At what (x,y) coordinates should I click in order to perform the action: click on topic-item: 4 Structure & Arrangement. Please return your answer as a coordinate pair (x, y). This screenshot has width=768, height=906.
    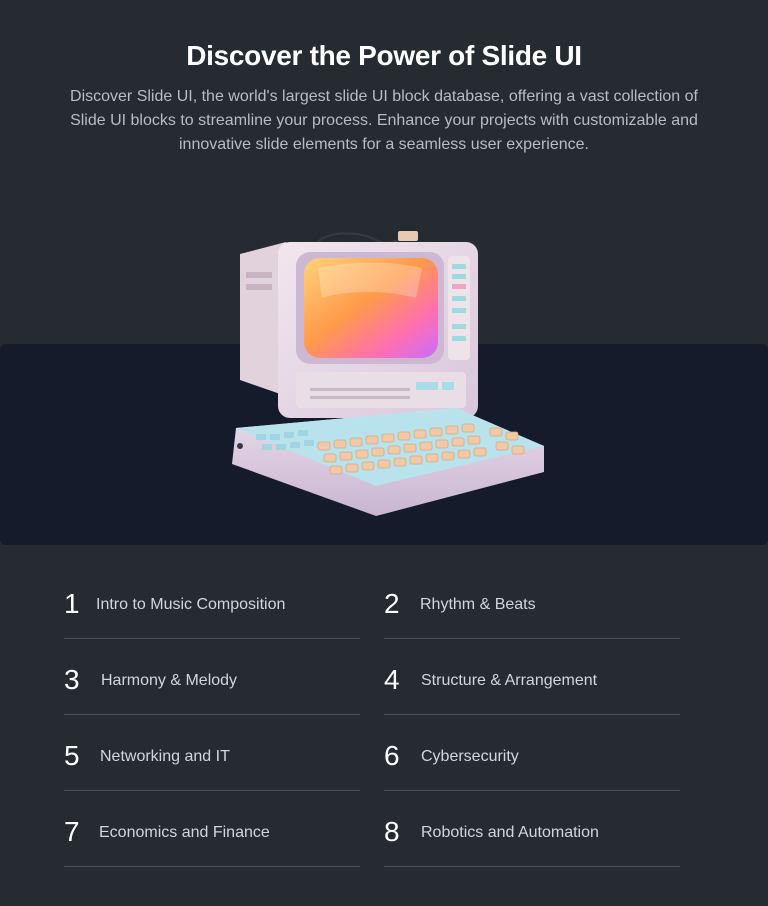
    Looking at the image, I should click on (532, 678).